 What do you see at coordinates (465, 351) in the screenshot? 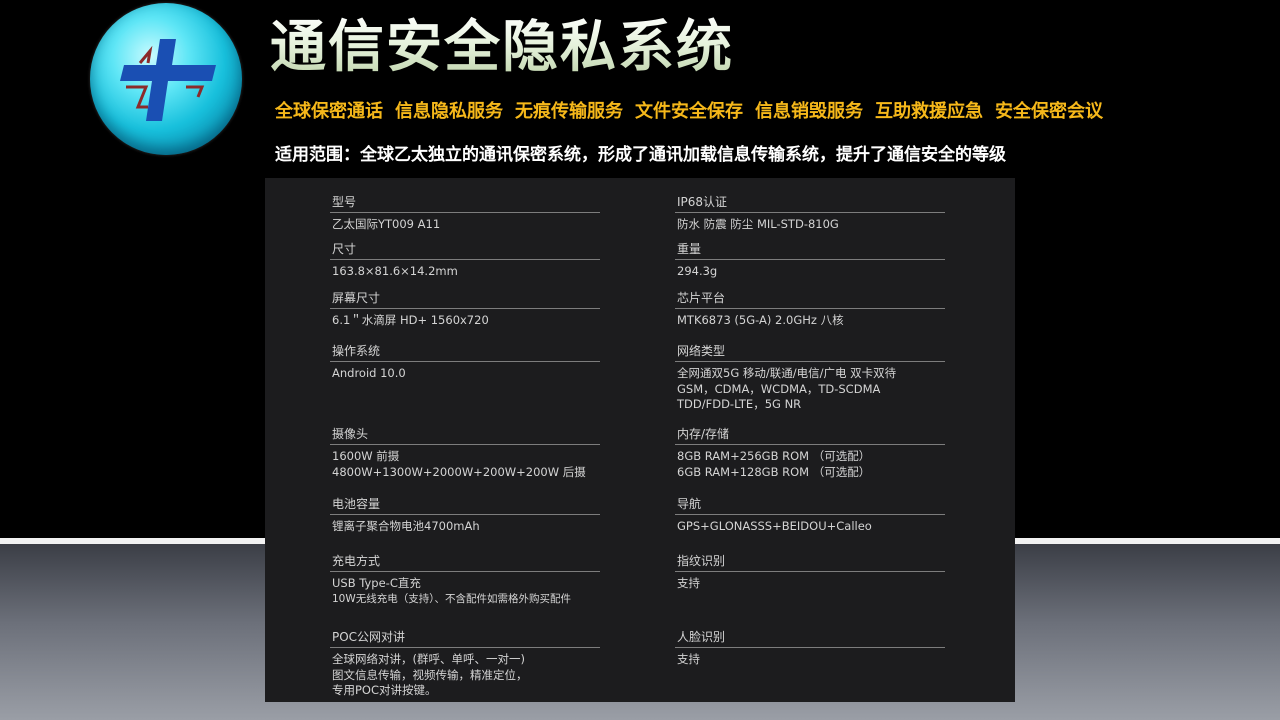
I see `spec-label: 操作系统` at bounding box center [465, 351].